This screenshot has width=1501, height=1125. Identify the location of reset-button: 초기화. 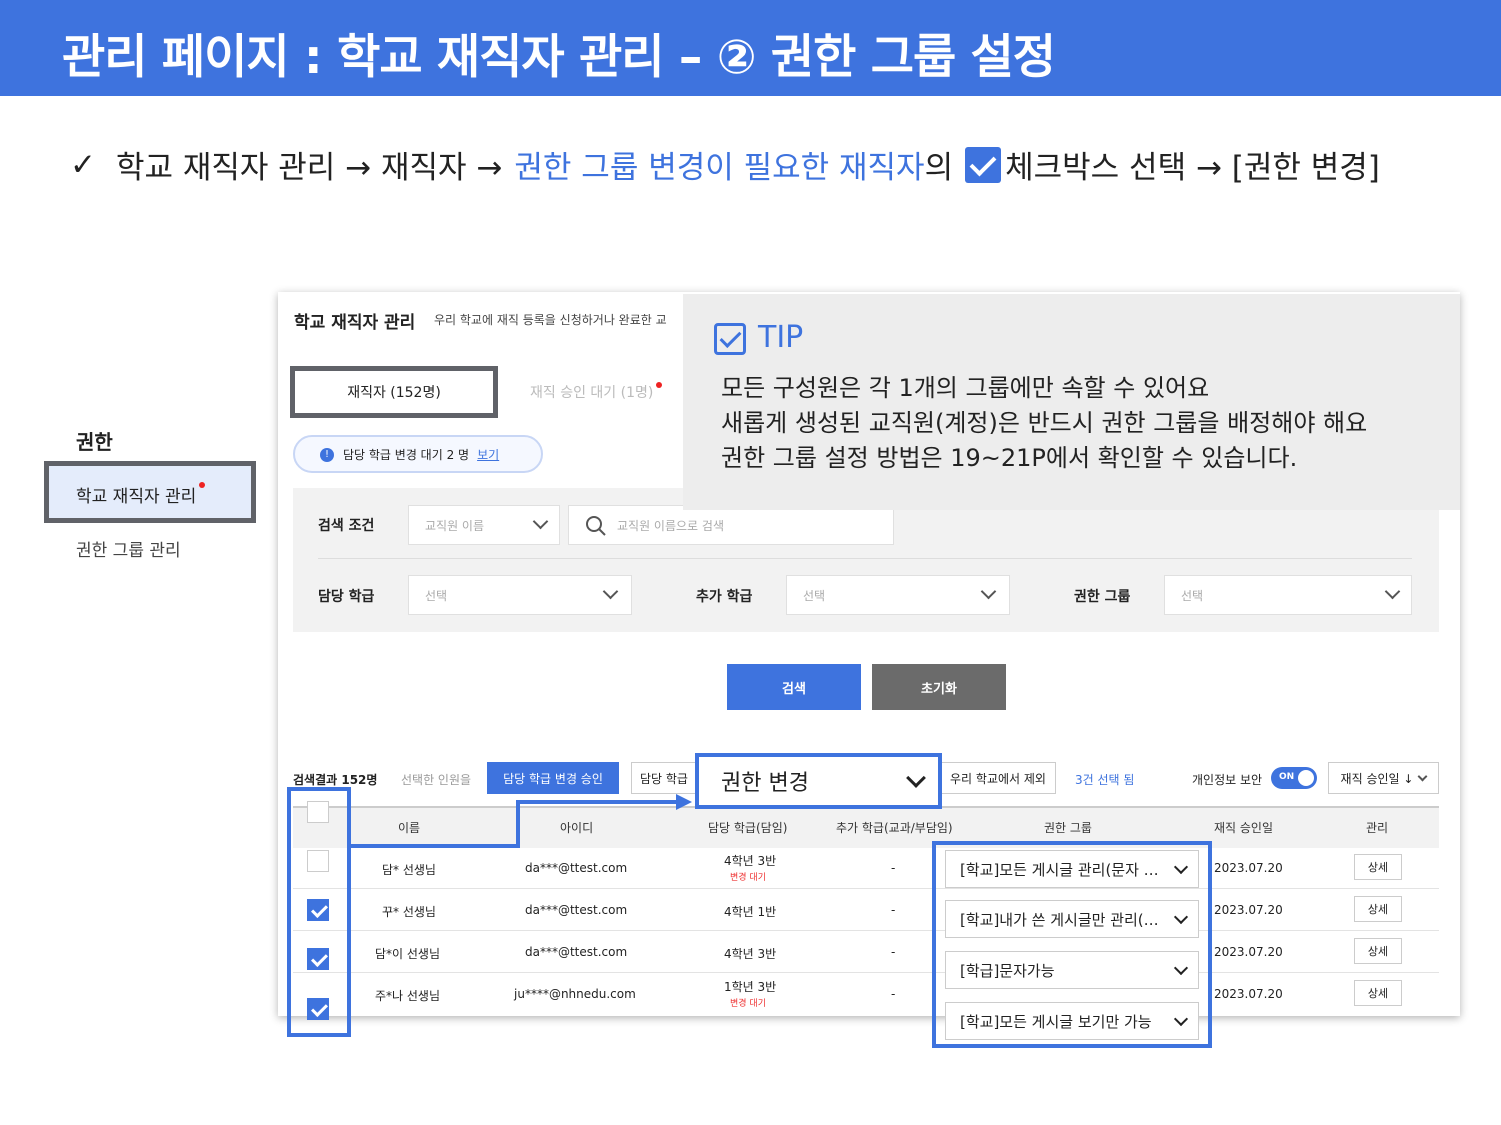
(939, 687).